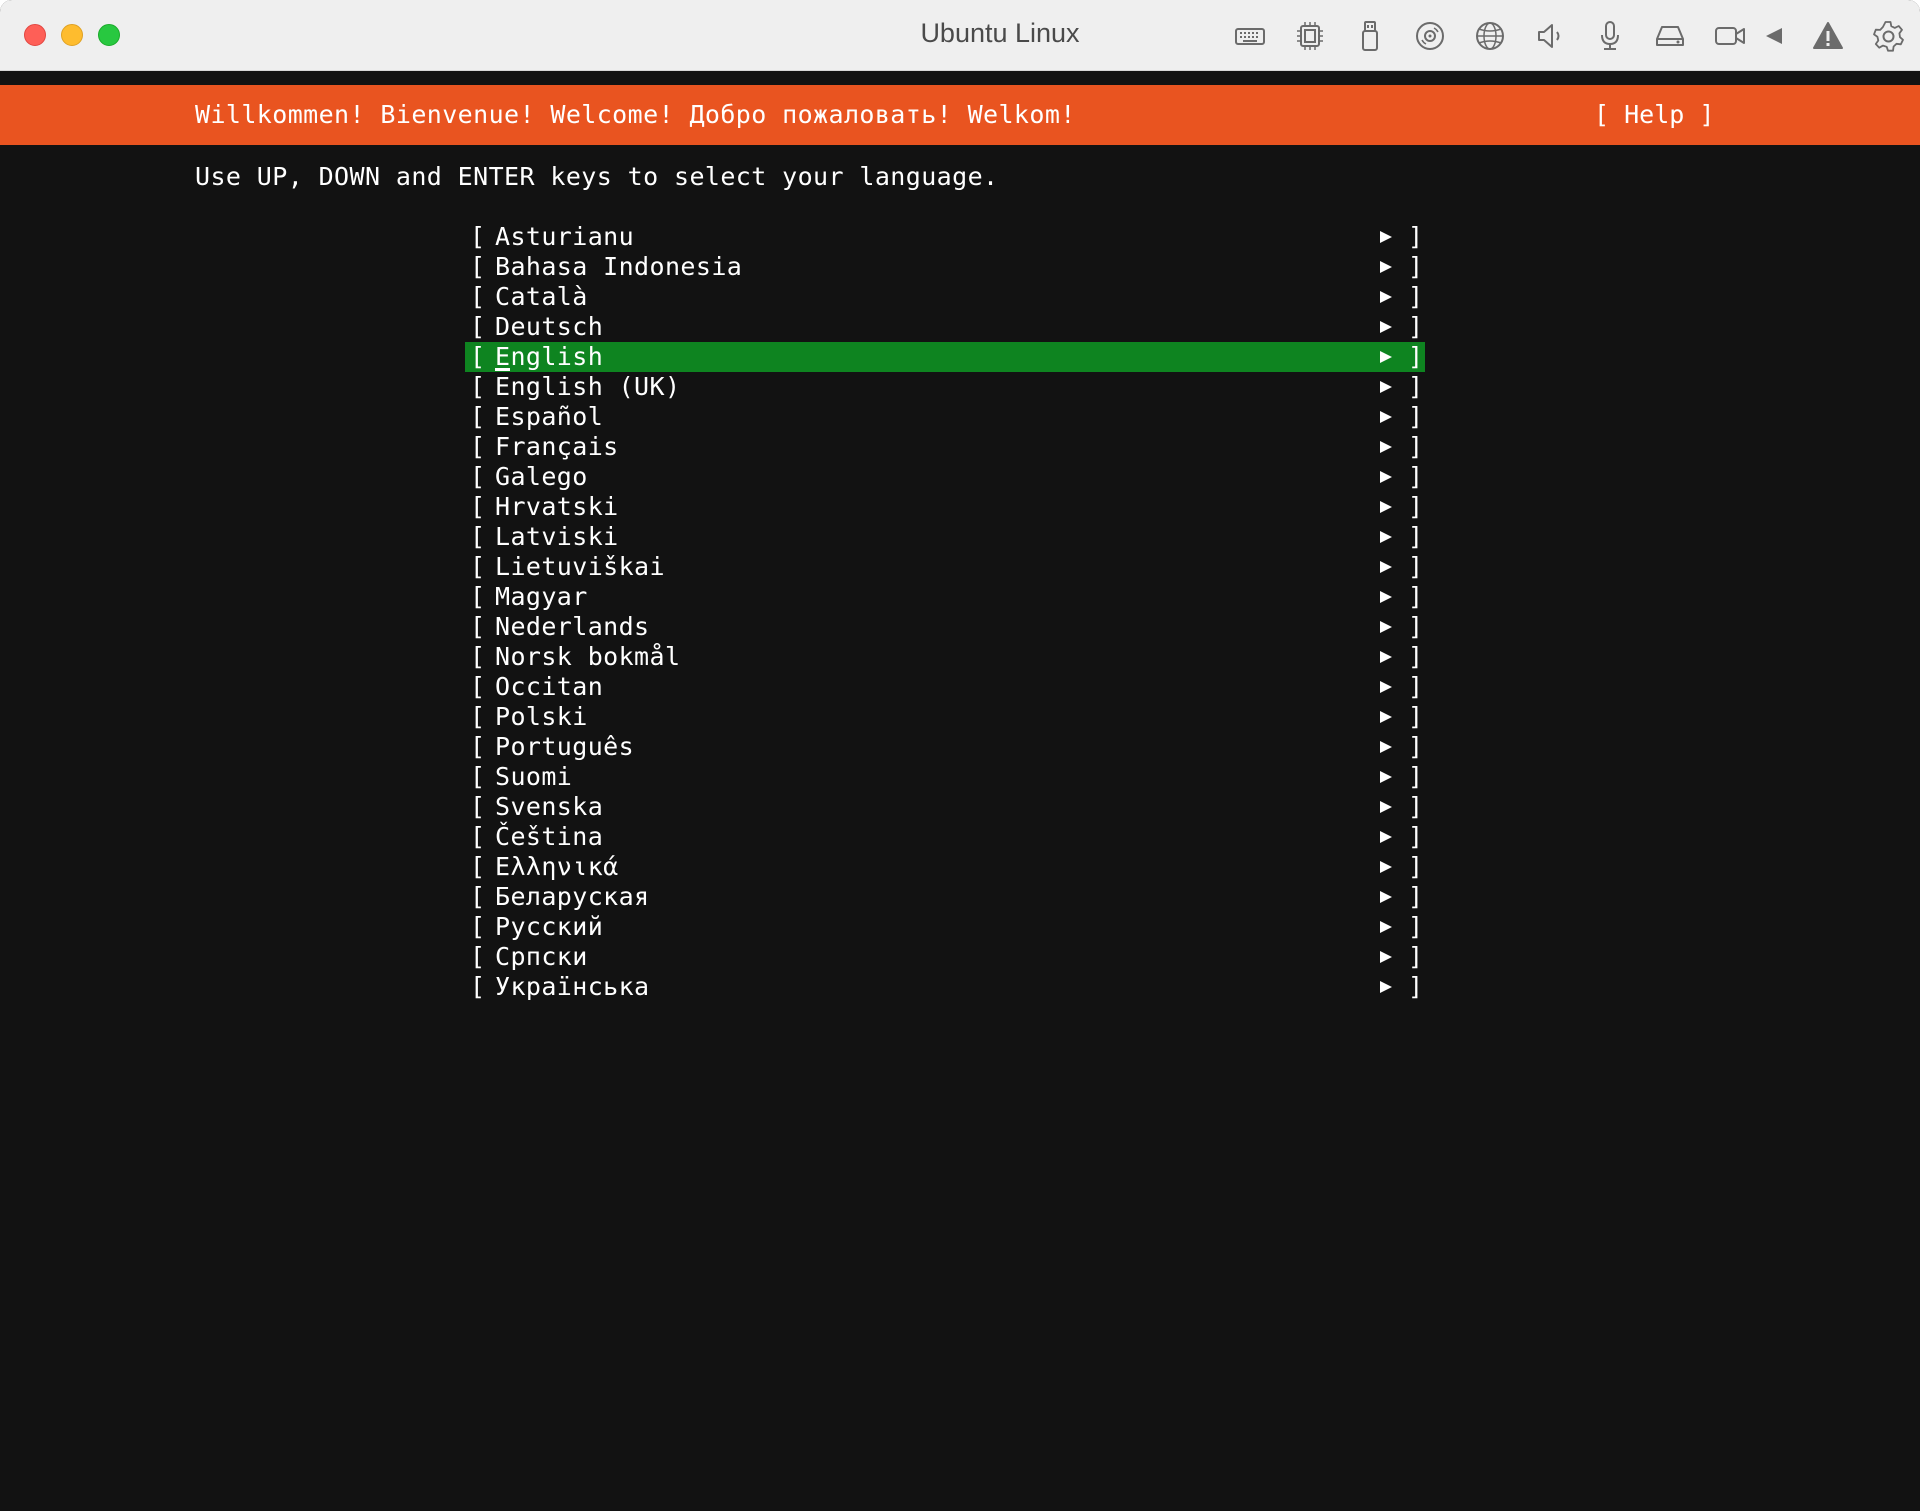 The image size is (1920, 1511). Describe the element at coordinates (945, 837) in the screenshot. I see `language-option: [Čeština]` at that location.